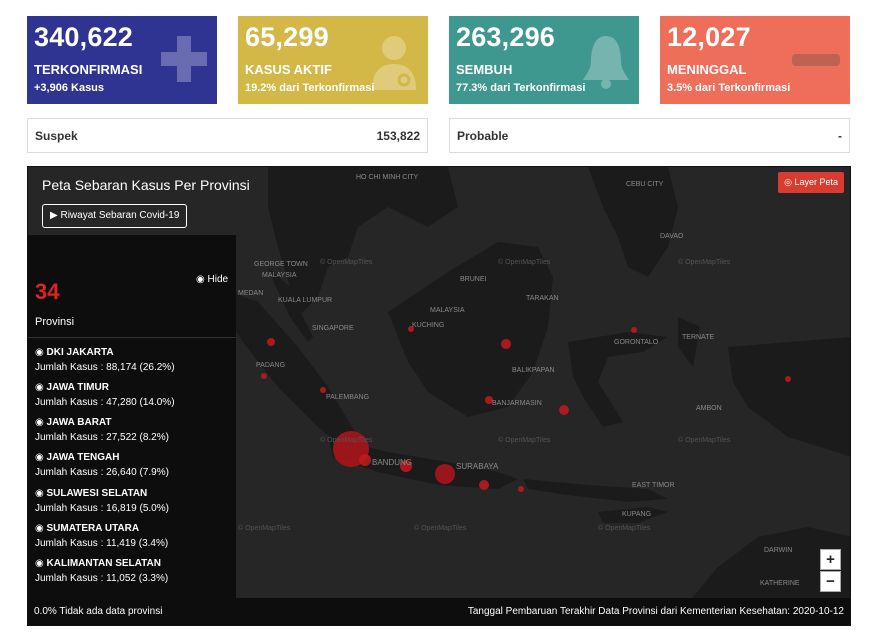  I want to click on eye-icon: ◉, so click(200, 279).